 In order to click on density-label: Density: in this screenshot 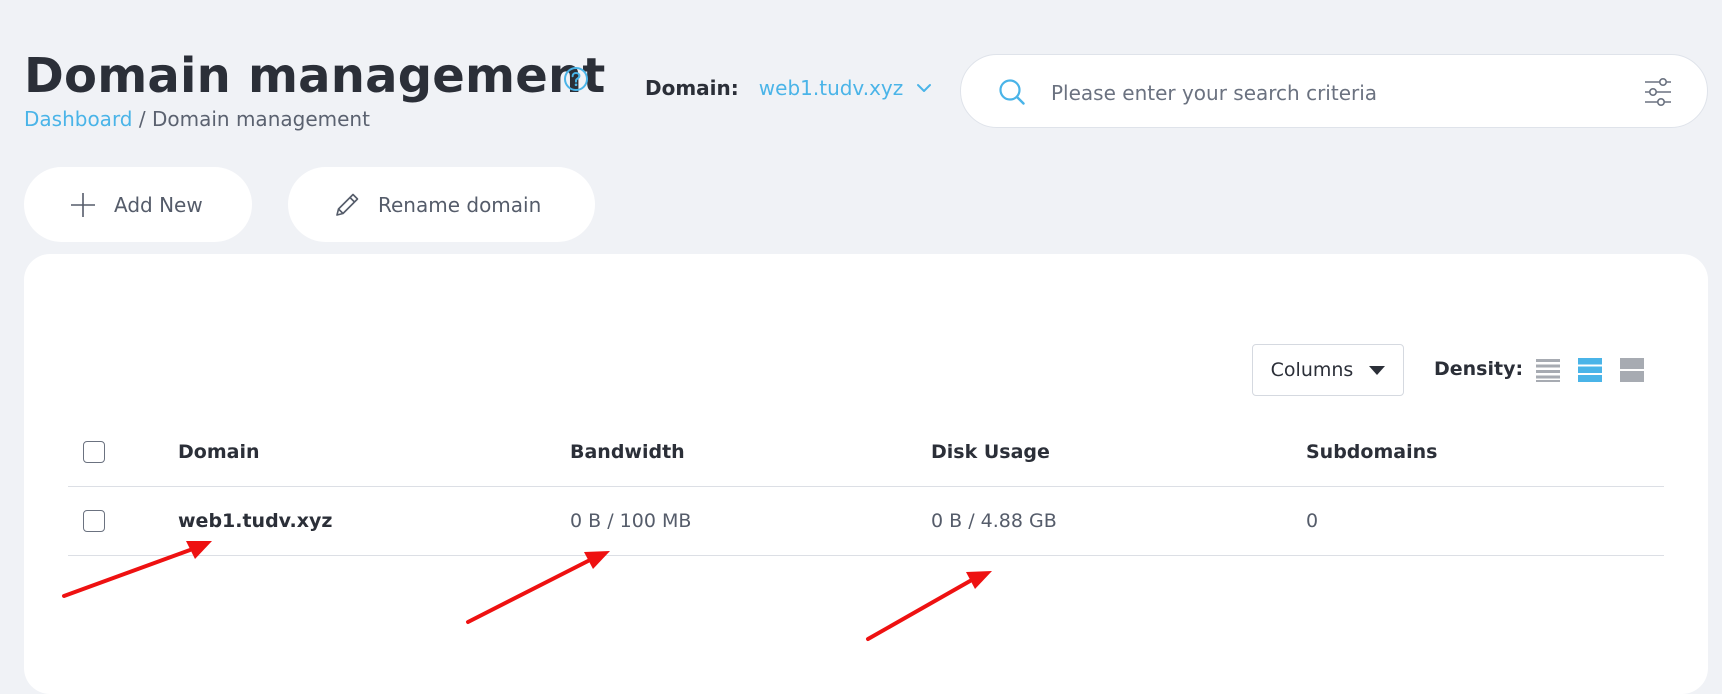, I will do `click(1479, 369)`.